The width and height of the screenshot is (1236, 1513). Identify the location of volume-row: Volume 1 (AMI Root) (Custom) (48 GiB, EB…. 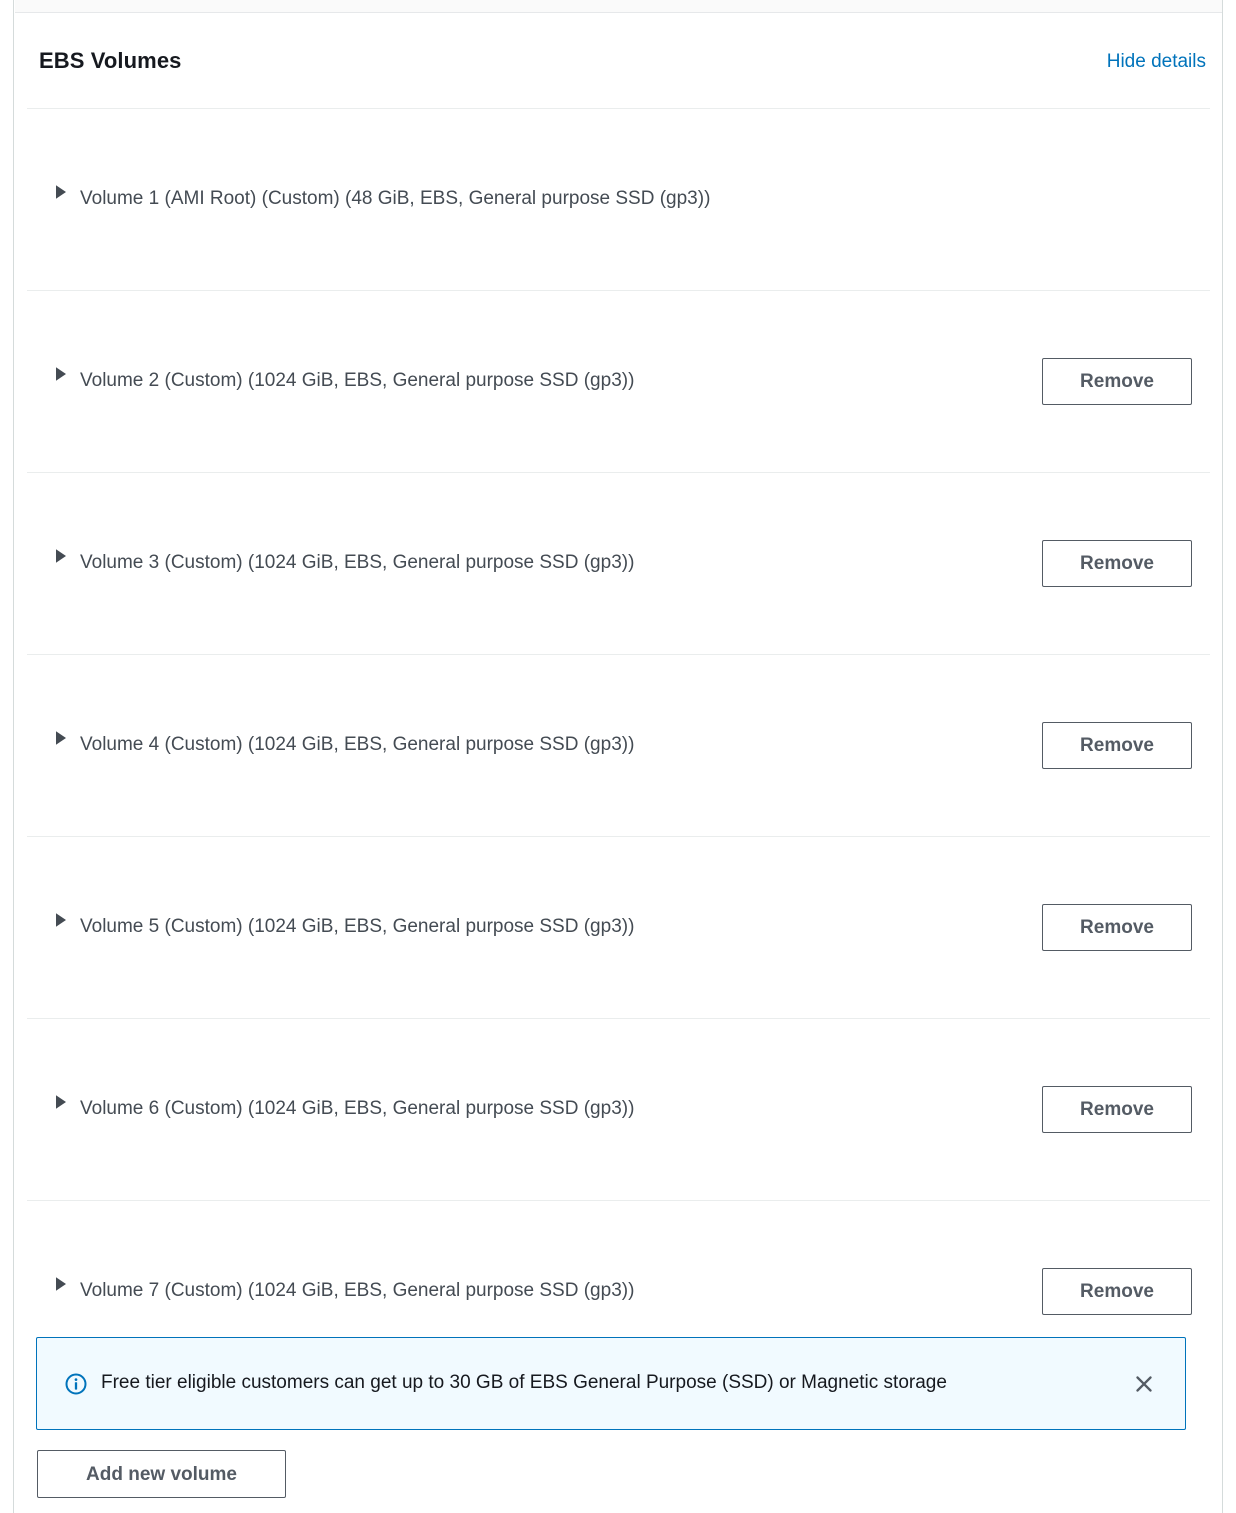
(618, 199).